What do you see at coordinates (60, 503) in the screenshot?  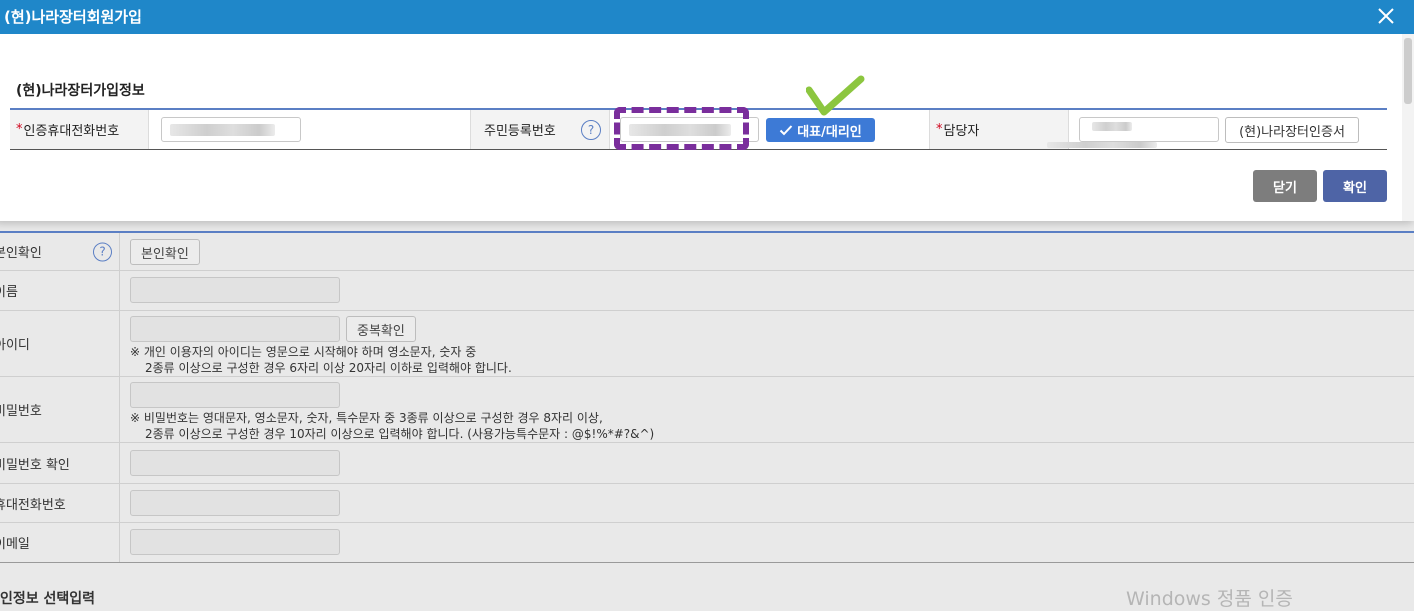 I see `row-mobile-label: 휴대전화번호` at bounding box center [60, 503].